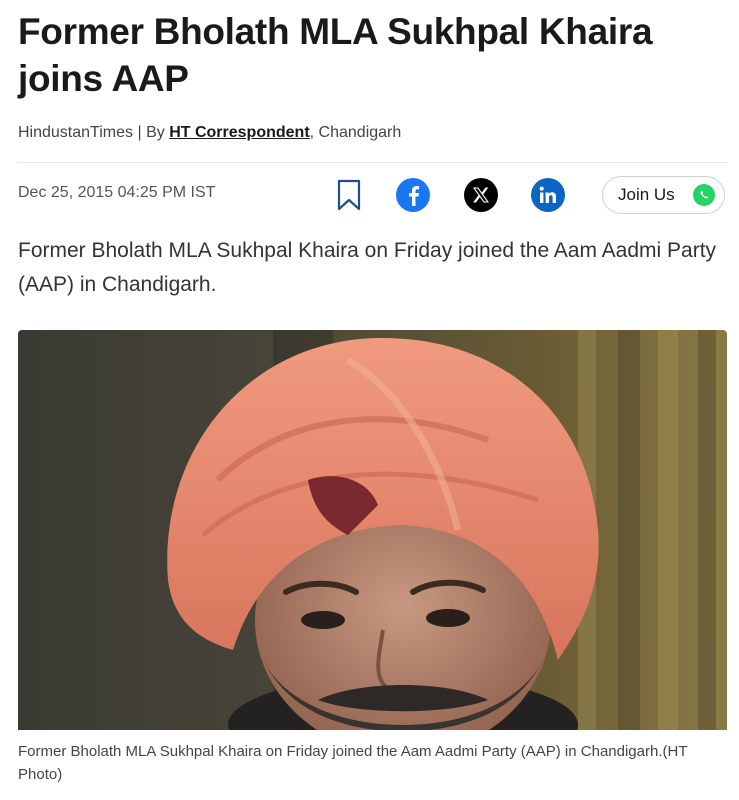  Describe the element at coordinates (151, 132) in the screenshot. I see `by-prefix: | By` at that location.